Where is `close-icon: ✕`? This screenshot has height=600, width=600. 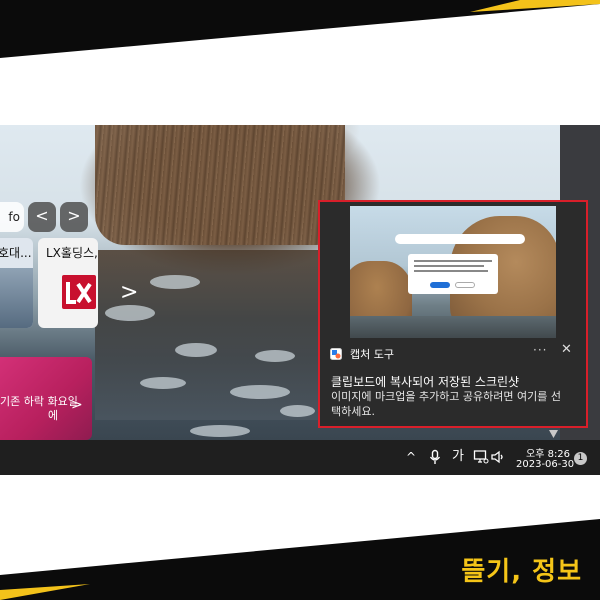 close-icon: ✕ is located at coordinates (566, 349).